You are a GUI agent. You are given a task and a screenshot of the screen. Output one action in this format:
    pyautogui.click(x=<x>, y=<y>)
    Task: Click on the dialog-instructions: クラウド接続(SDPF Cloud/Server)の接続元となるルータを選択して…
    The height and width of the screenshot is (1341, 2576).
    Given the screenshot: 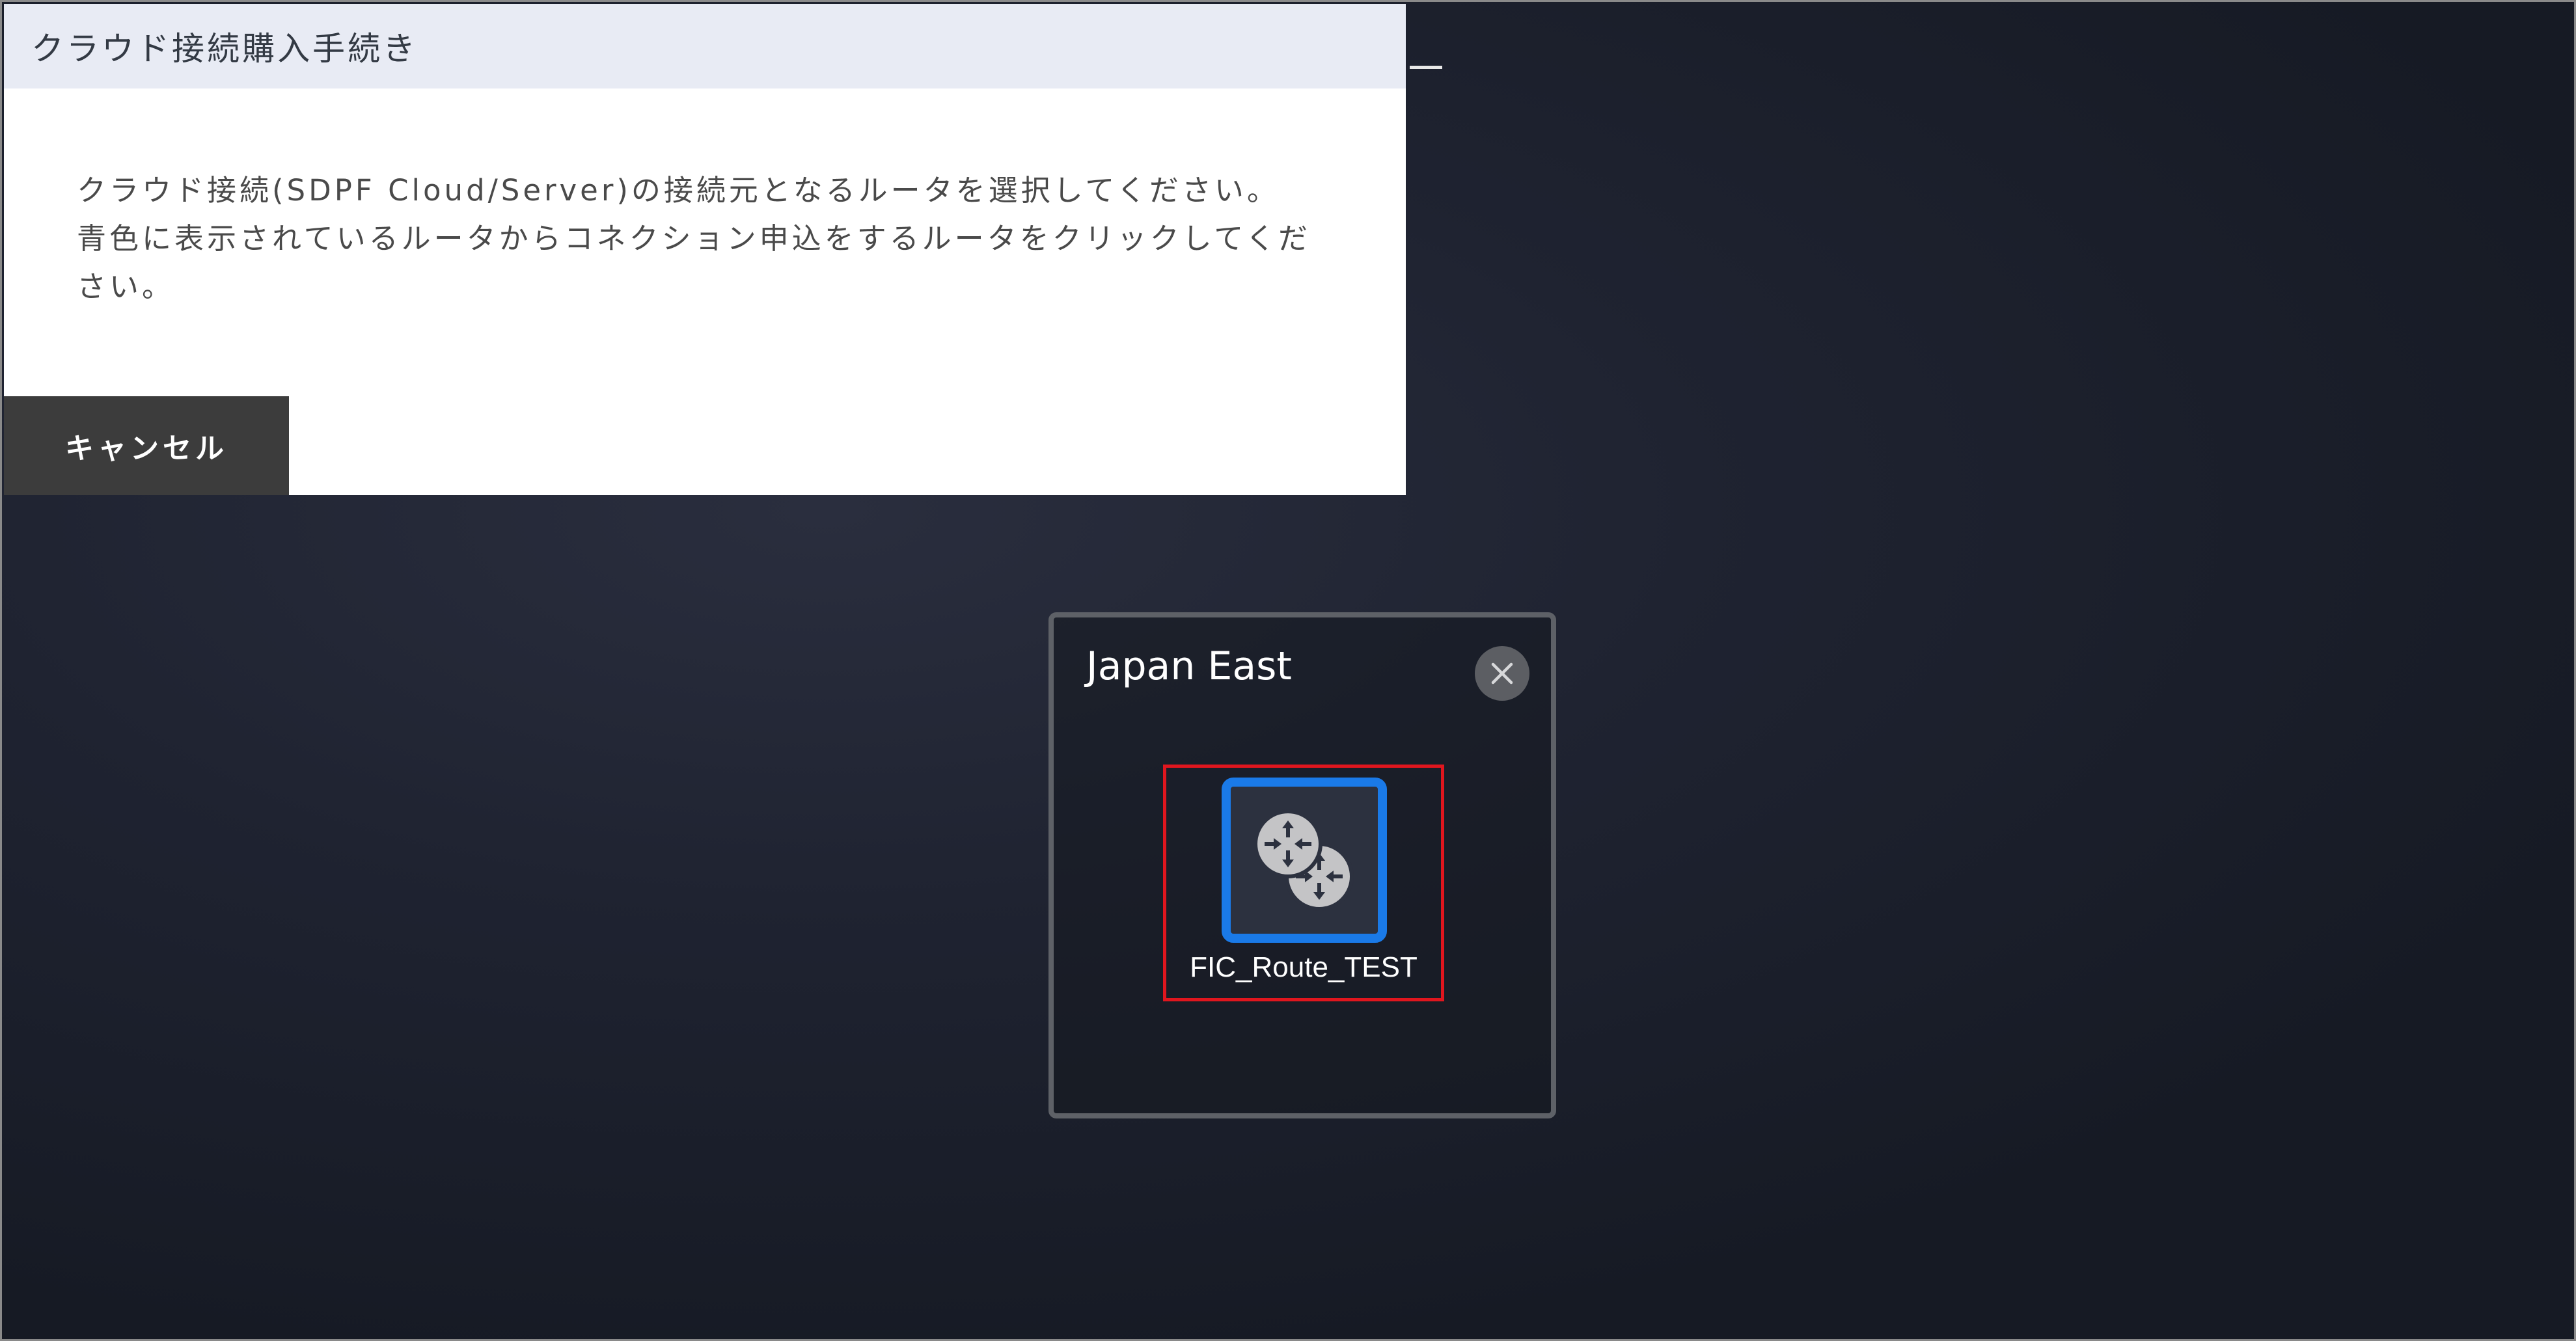 What is the action you would take?
    pyautogui.click(x=705, y=239)
    